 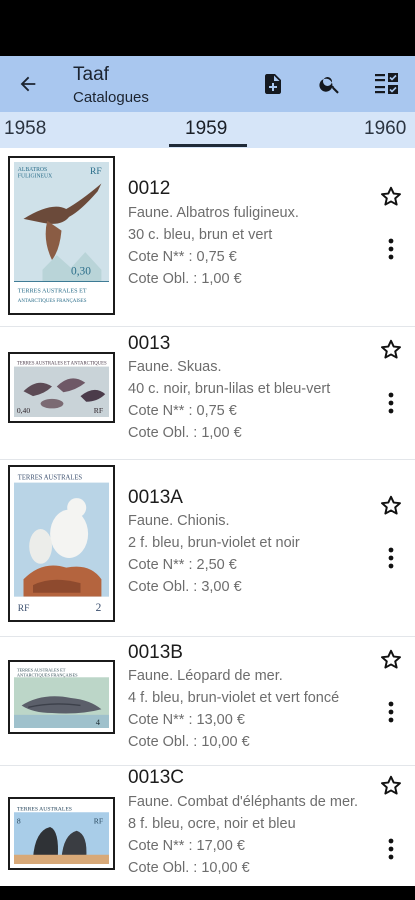 What do you see at coordinates (205, 676) in the screenshot?
I see `stamp-title: Faune. Léopard de mer.` at bounding box center [205, 676].